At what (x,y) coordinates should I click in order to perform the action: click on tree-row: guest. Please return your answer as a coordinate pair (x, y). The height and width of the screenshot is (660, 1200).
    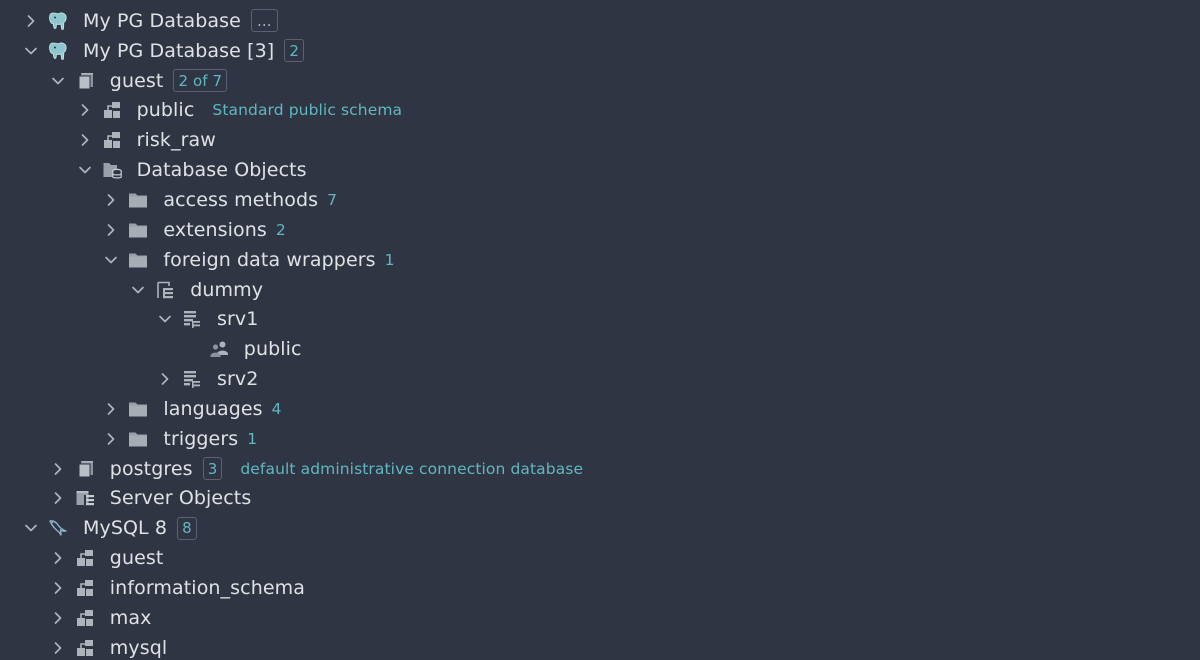
    Looking at the image, I should click on (600, 558).